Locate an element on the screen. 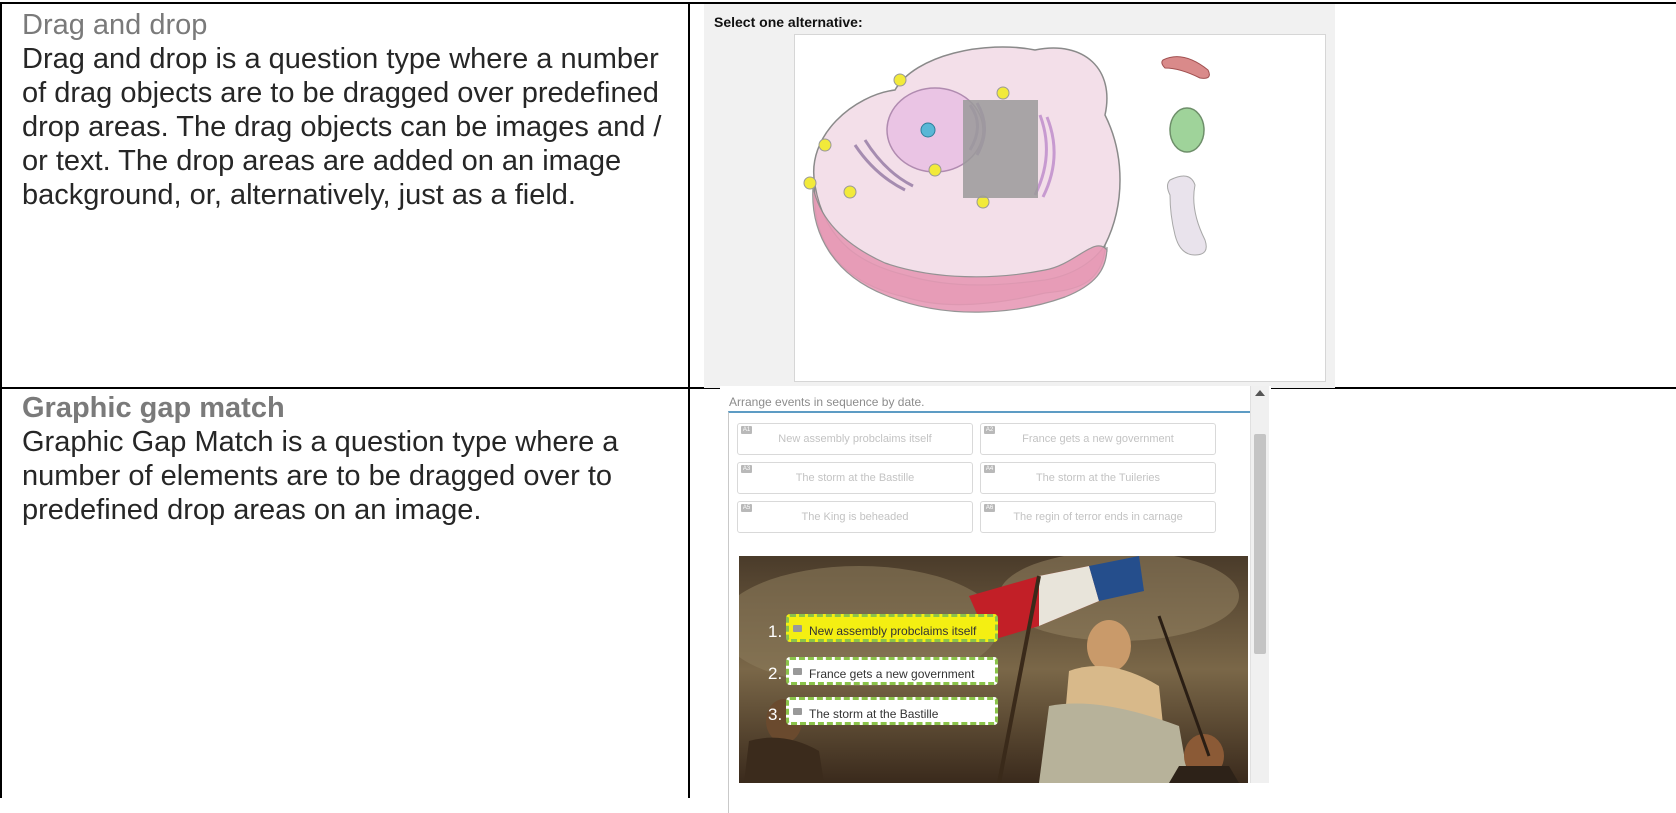 This screenshot has height=813, width=1676. drop-stage is located at coordinates (1060, 208).